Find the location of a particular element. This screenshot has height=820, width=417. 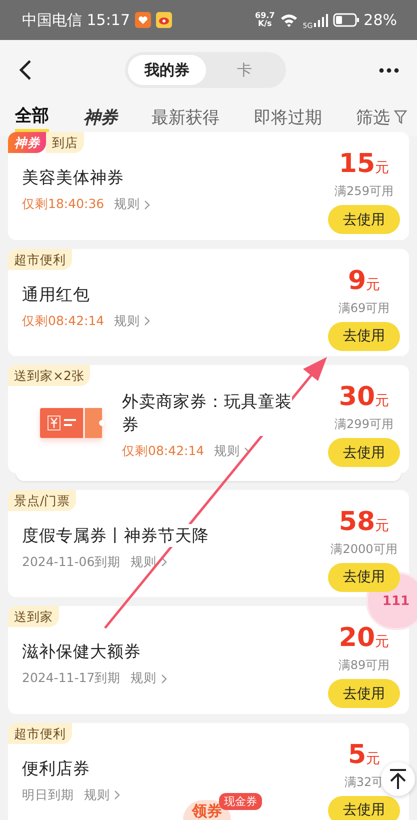

network-speed: 69.7 is located at coordinates (265, 16).